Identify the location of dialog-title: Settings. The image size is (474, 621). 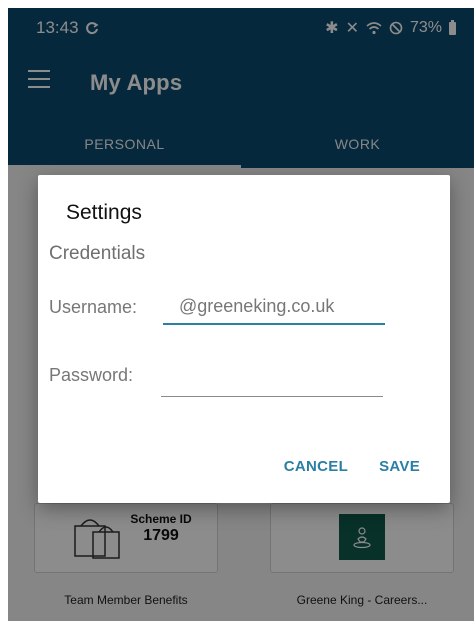
(104, 212).